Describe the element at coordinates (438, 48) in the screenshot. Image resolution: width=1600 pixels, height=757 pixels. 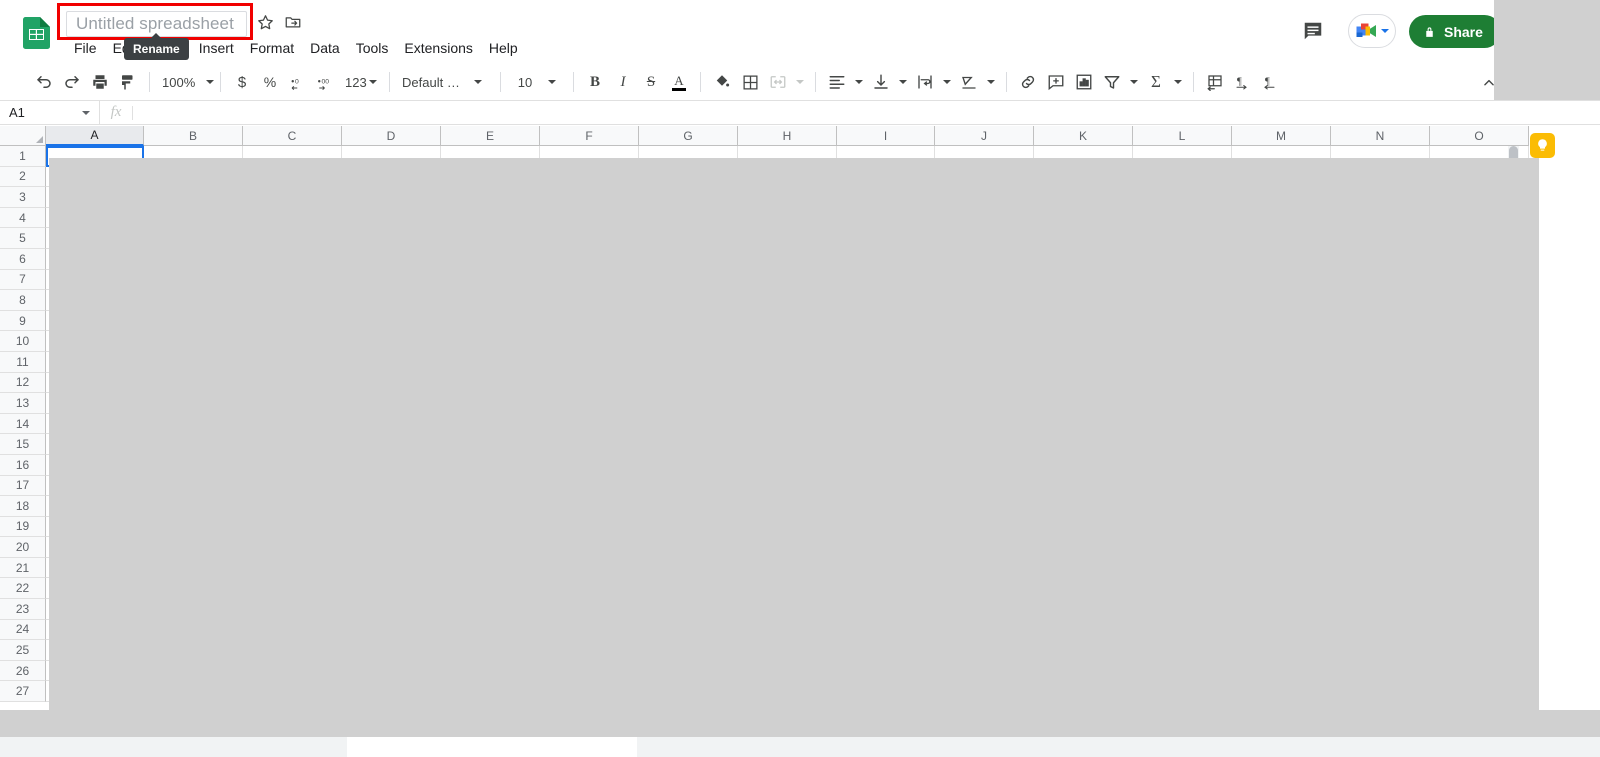
I see `menu-item-extensions: Extensions` at that location.